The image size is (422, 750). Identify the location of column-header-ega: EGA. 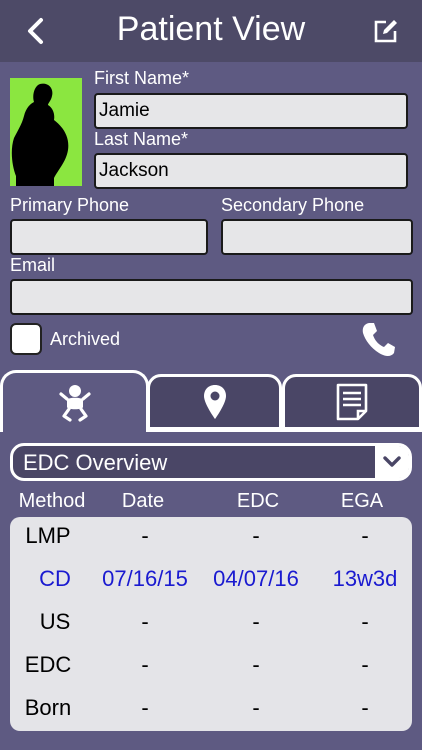
(362, 501).